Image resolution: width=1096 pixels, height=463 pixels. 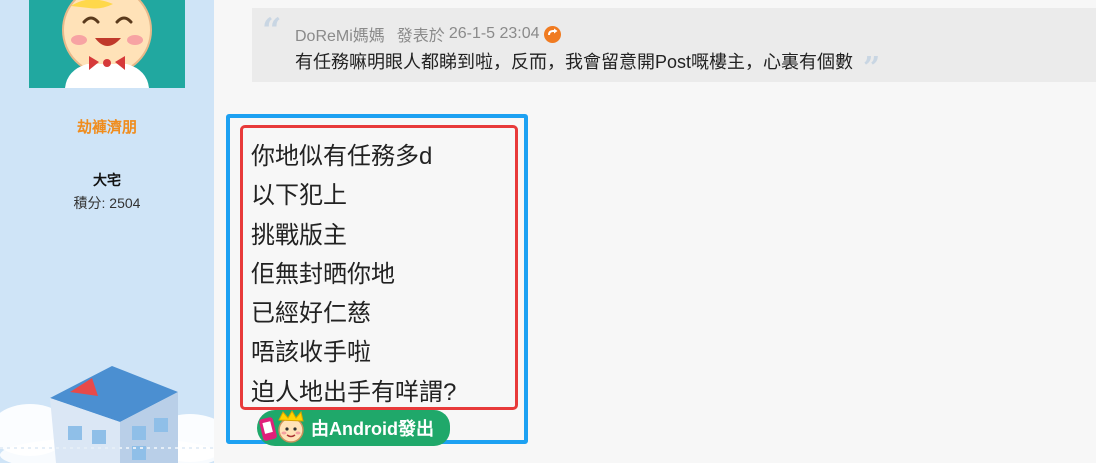 I want to click on post-line: 你地似有任務多d, so click(x=342, y=156).